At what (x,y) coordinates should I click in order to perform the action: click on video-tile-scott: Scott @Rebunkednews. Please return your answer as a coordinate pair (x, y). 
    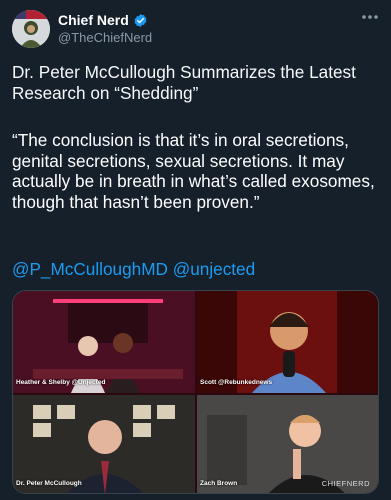
    Looking at the image, I should click on (287, 342).